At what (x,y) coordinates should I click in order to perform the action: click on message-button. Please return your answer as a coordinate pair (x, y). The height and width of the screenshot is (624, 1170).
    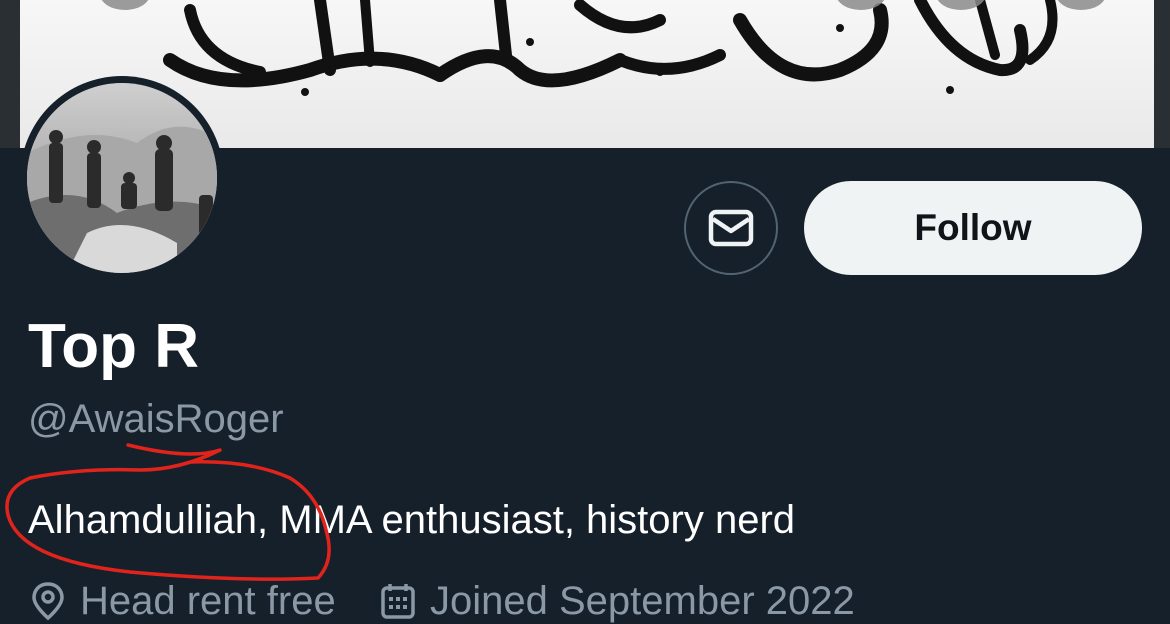
    Looking at the image, I should click on (731, 228).